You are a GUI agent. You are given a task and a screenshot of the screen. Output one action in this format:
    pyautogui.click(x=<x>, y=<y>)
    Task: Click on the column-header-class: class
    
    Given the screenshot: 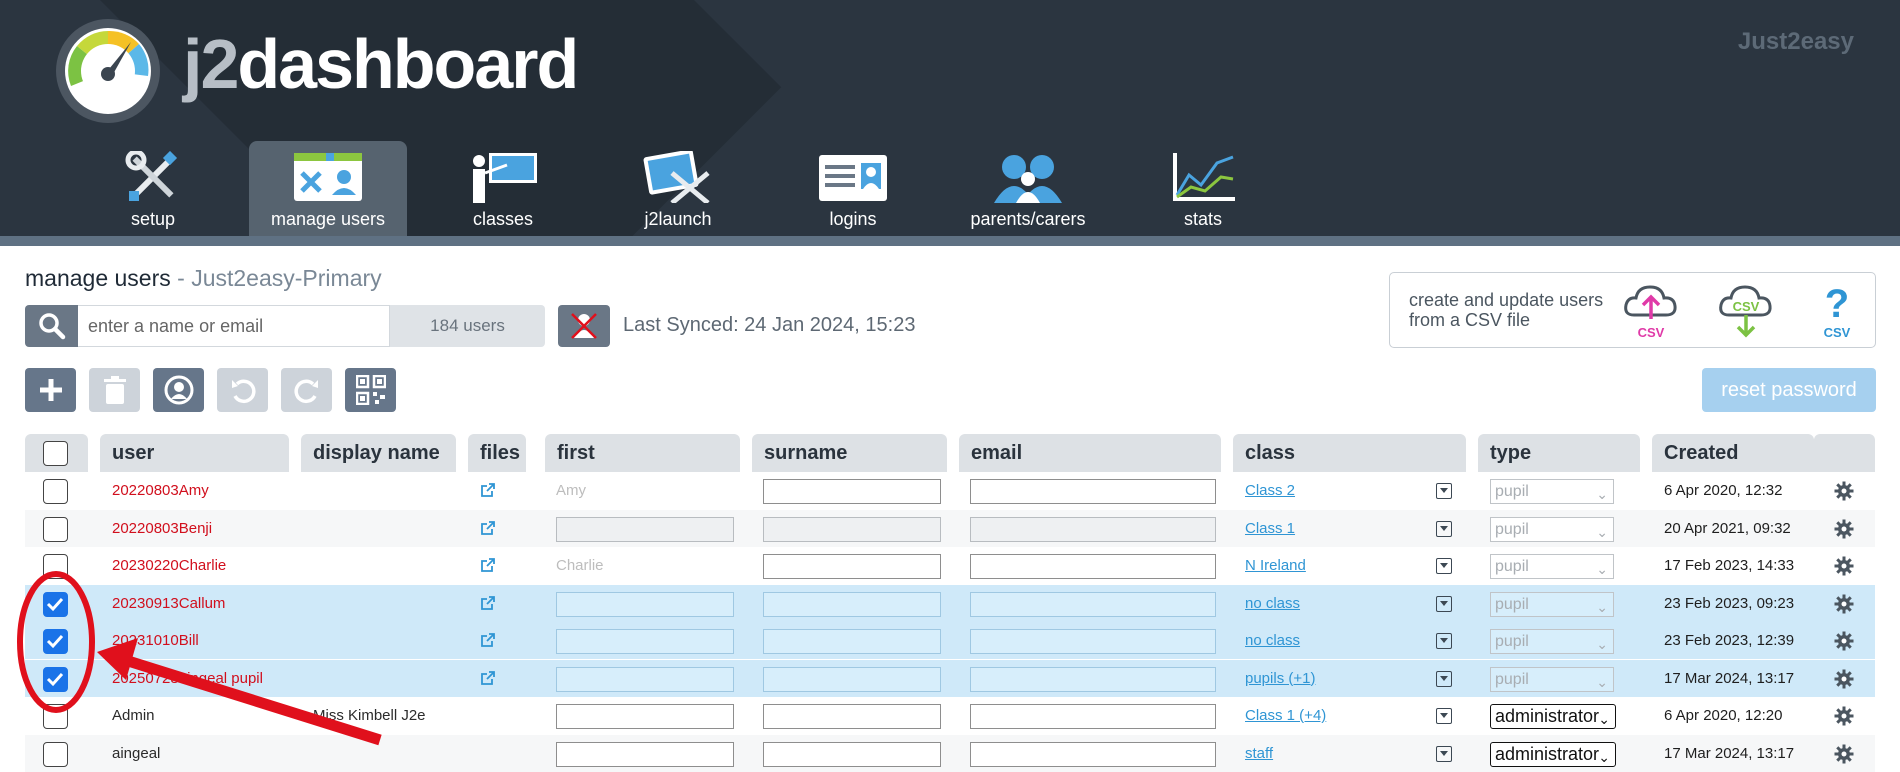 What is the action you would take?
    pyautogui.click(x=1349, y=453)
    